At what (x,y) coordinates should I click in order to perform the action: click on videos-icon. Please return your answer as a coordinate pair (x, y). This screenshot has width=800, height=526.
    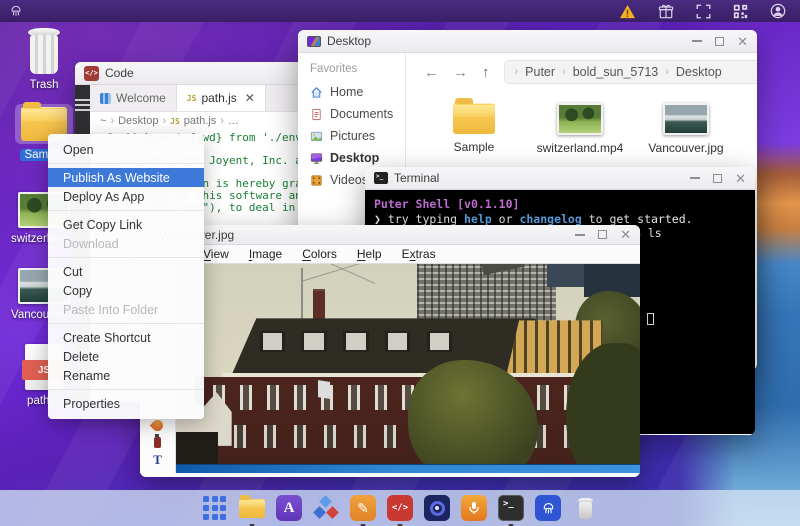
    Looking at the image, I should click on (316, 180).